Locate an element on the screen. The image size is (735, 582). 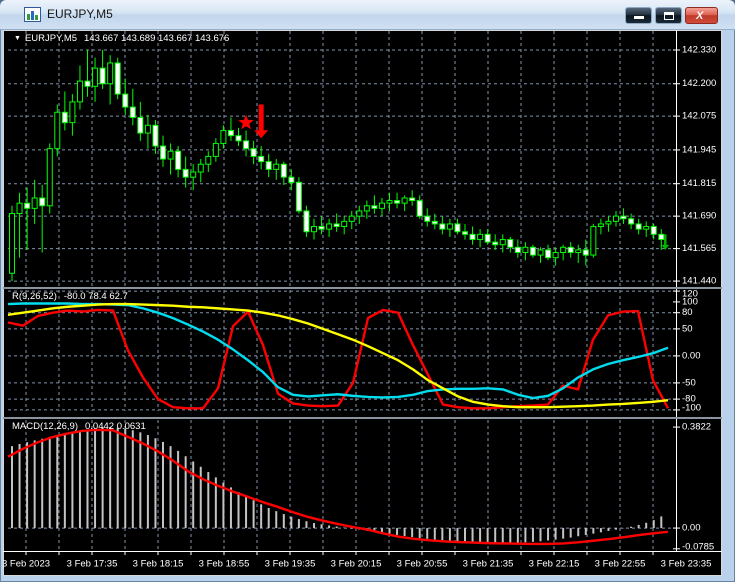
price-axis-label: 141.440 is located at coordinates (699, 281).